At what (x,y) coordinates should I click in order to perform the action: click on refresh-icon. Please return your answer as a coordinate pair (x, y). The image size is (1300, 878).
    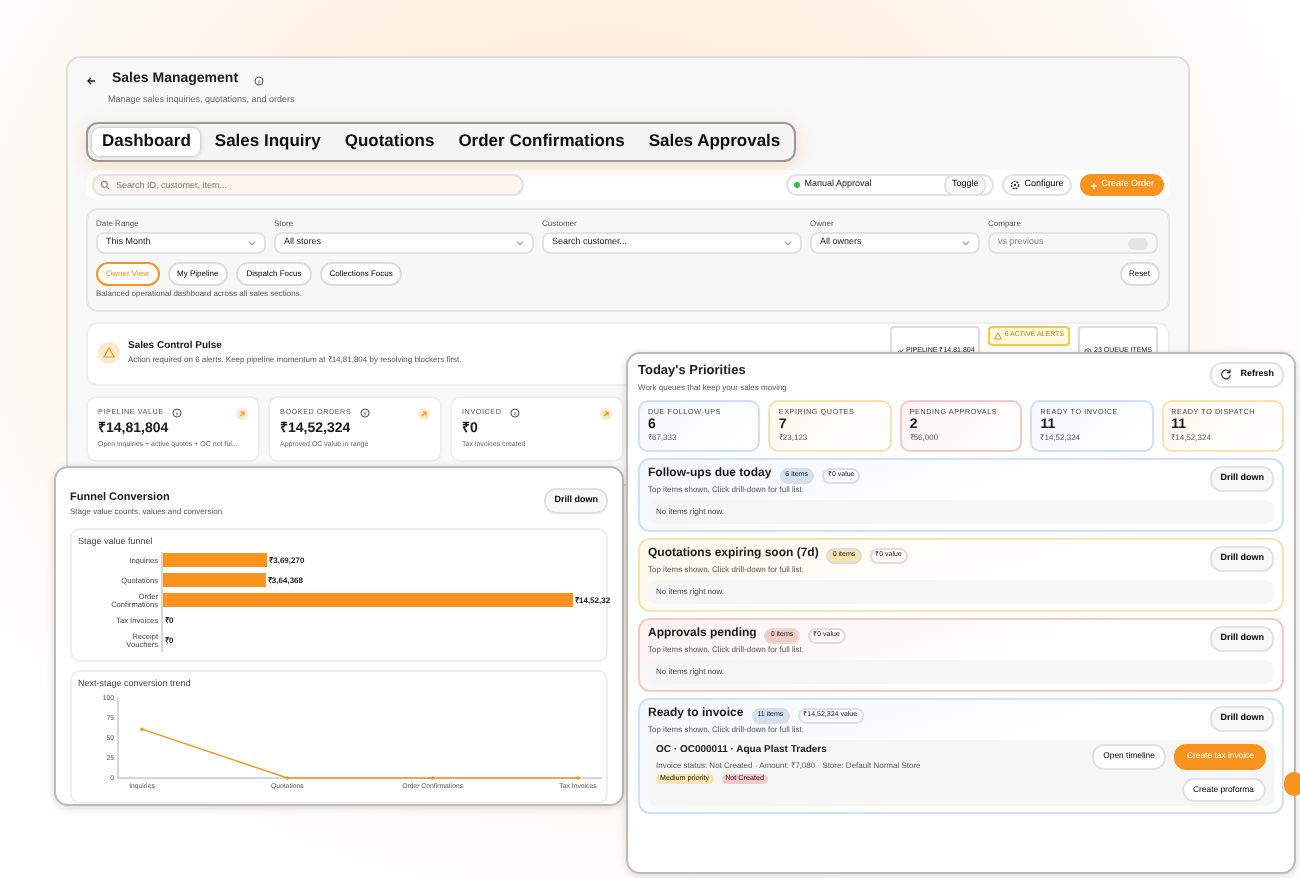
    Looking at the image, I should click on (1226, 374).